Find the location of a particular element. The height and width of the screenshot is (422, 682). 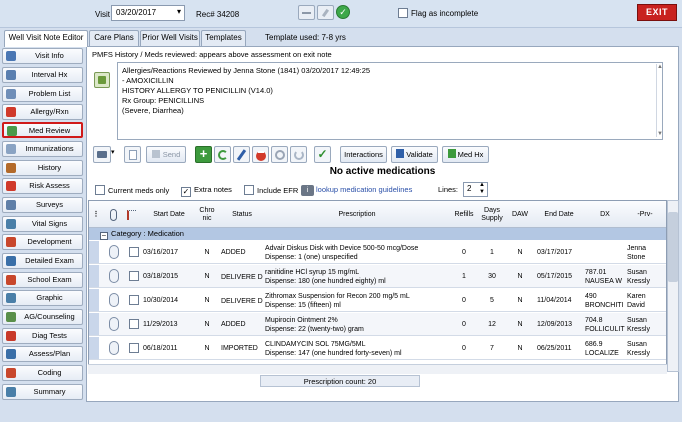

allergy-icon is located at coordinates (11, 112).